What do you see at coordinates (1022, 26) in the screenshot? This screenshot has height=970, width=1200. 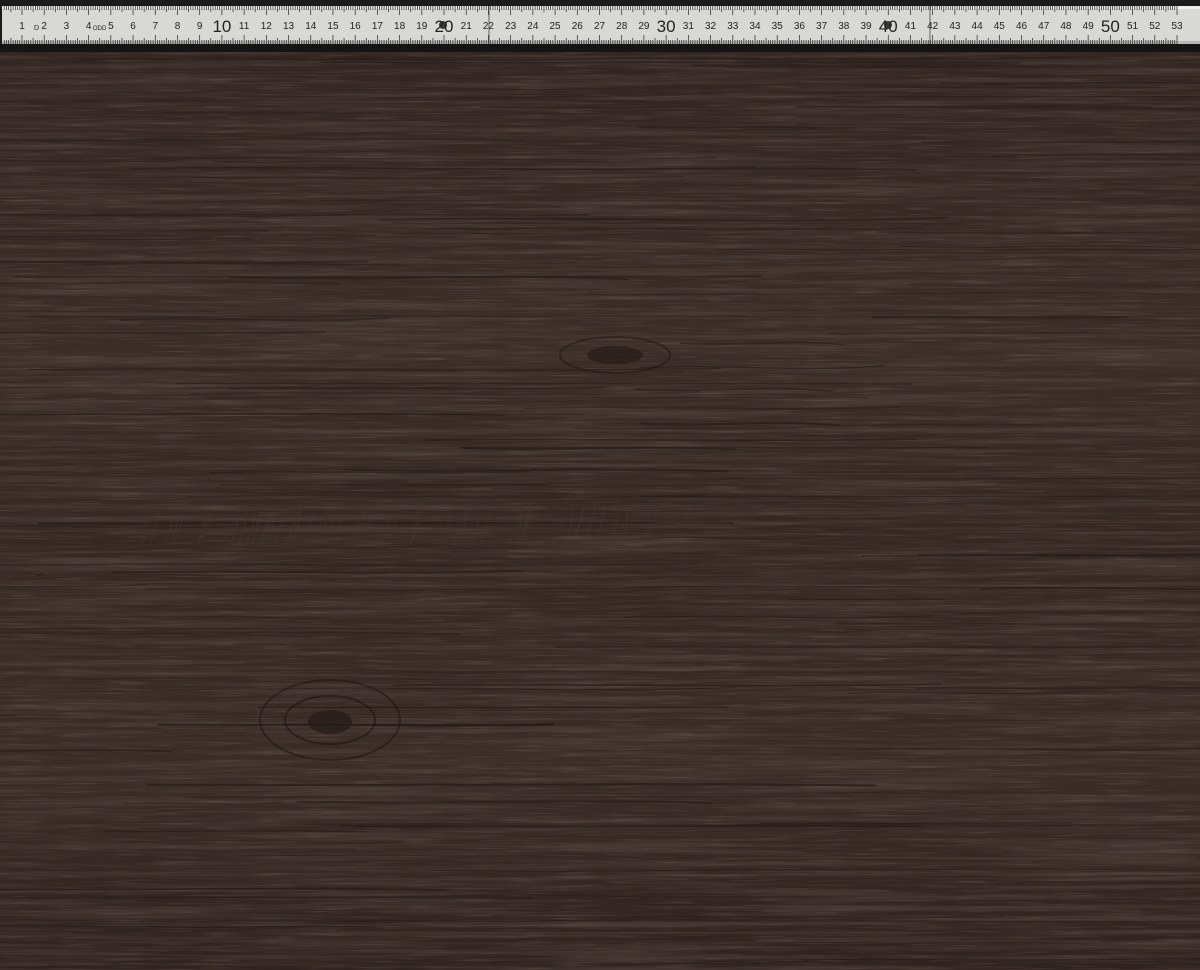 I see `ruler-number: 46` at bounding box center [1022, 26].